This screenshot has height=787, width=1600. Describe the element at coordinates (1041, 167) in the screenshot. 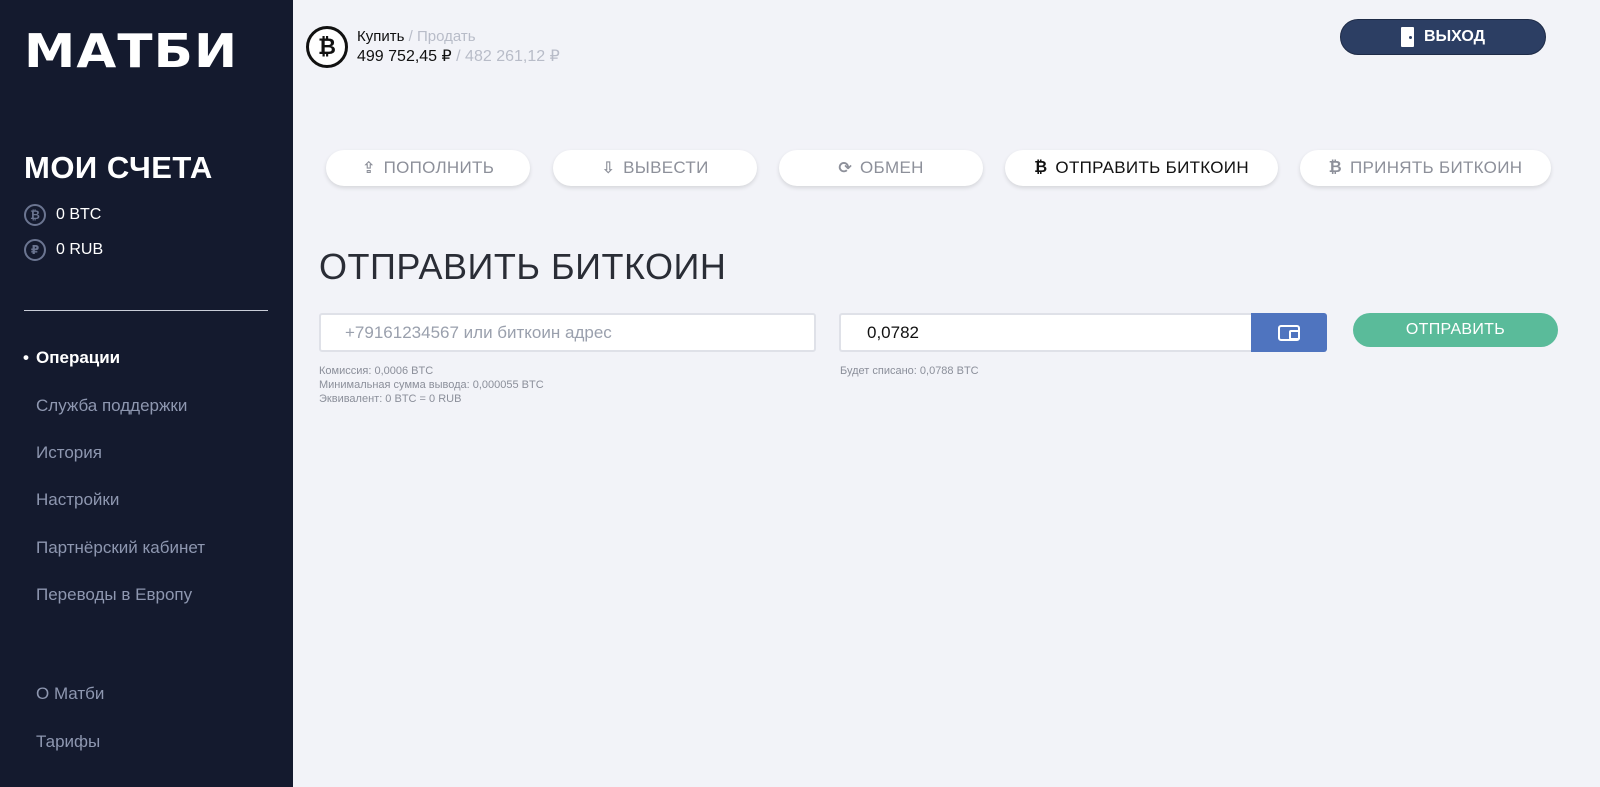

I see `bitcoin-send-icon: ₿` at that location.